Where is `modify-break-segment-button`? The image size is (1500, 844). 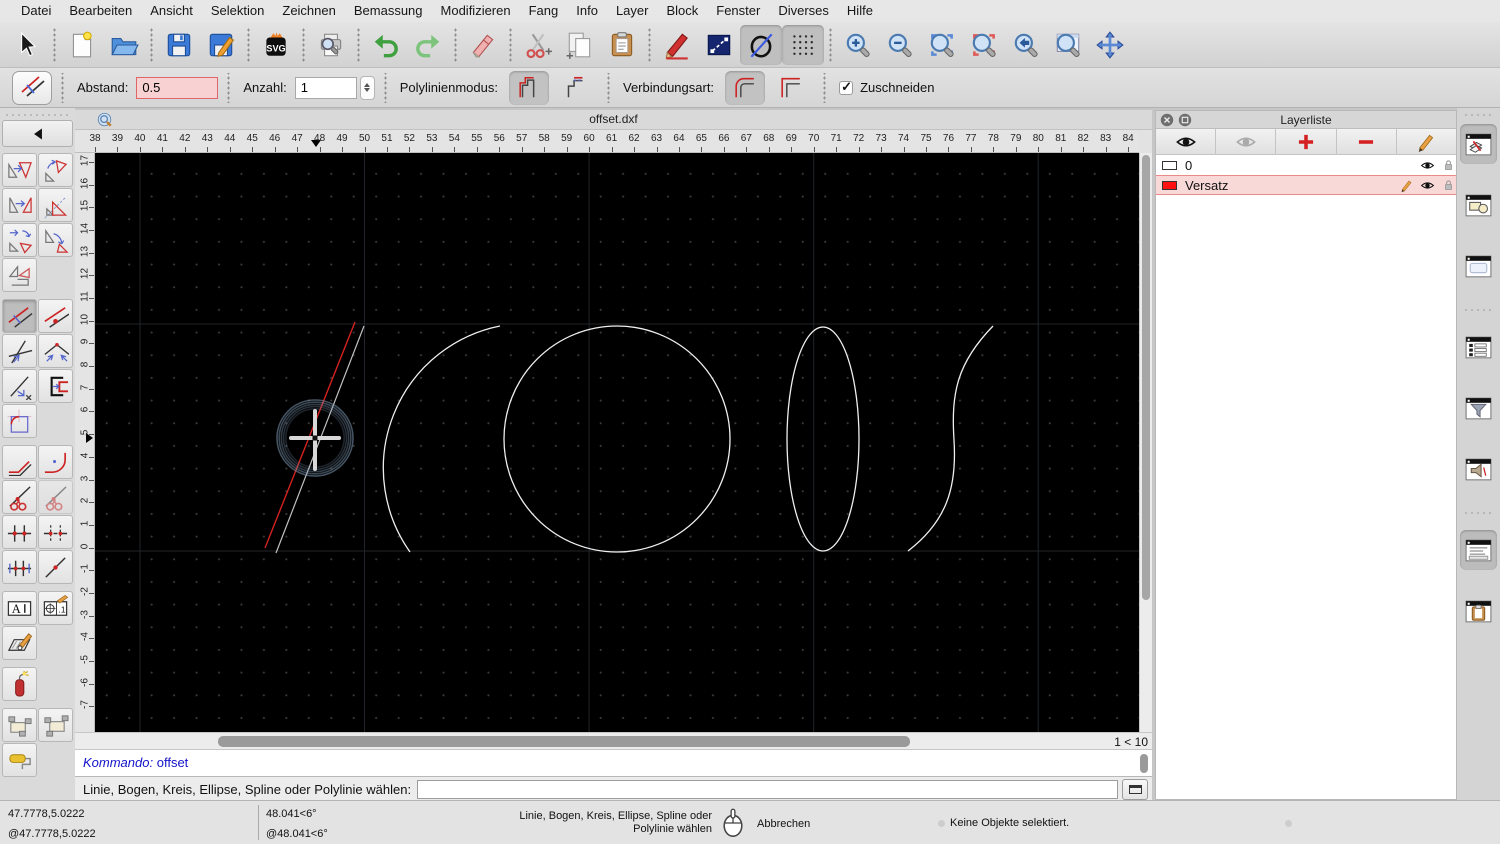
modify-break-segment-button is located at coordinates (55, 532).